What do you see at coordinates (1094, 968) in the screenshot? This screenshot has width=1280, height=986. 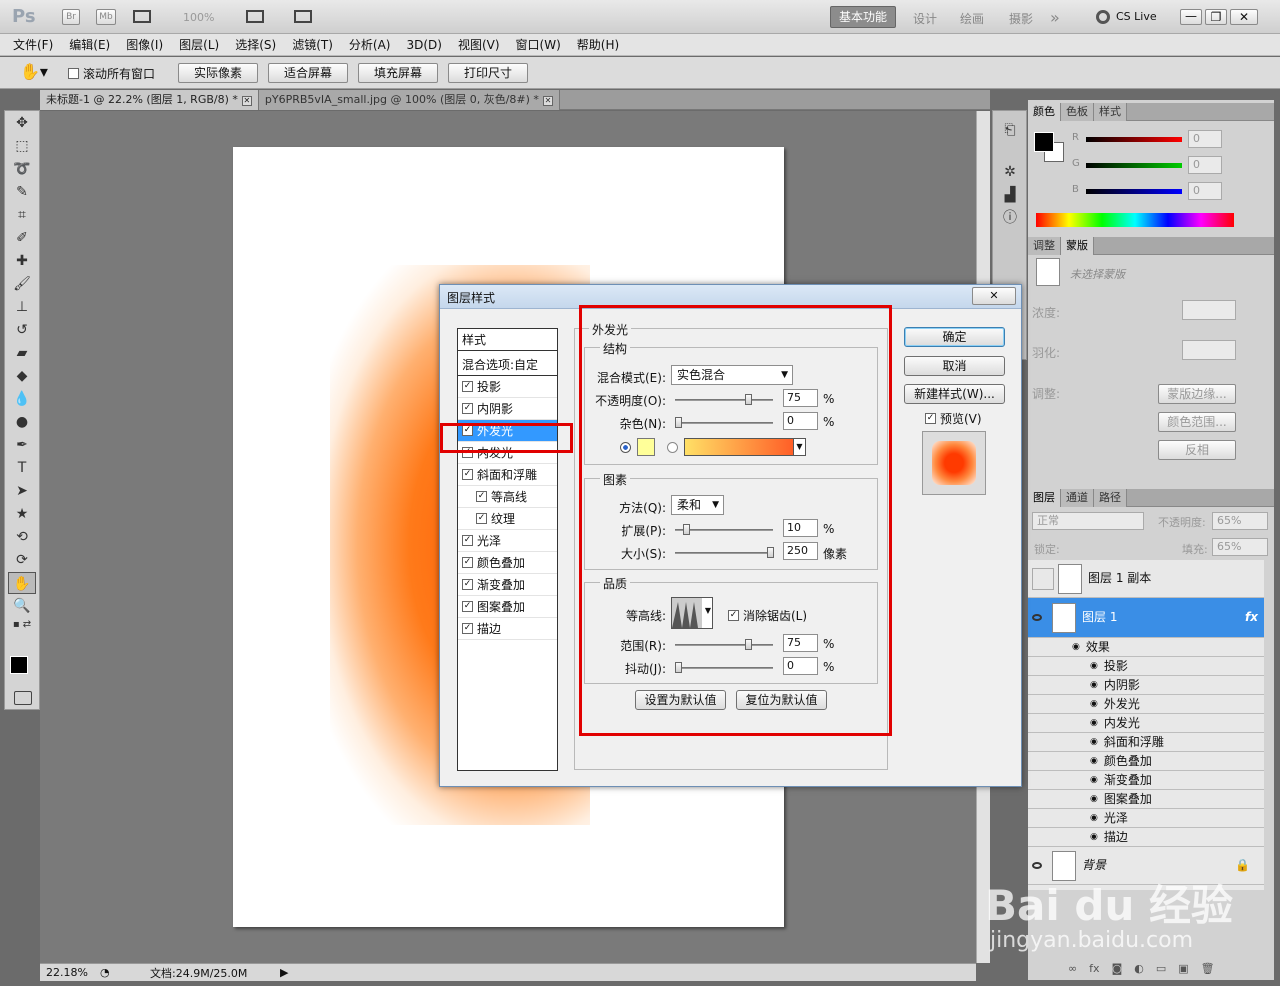 I see `fx-add-icon: fx` at bounding box center [1094, 968].